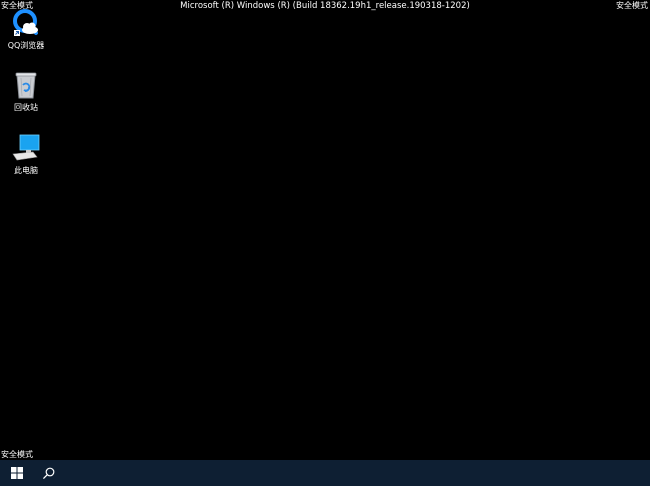 This screenshot has width=650, height=486. I want to click on qq-browser-icon, so click(26, 23).